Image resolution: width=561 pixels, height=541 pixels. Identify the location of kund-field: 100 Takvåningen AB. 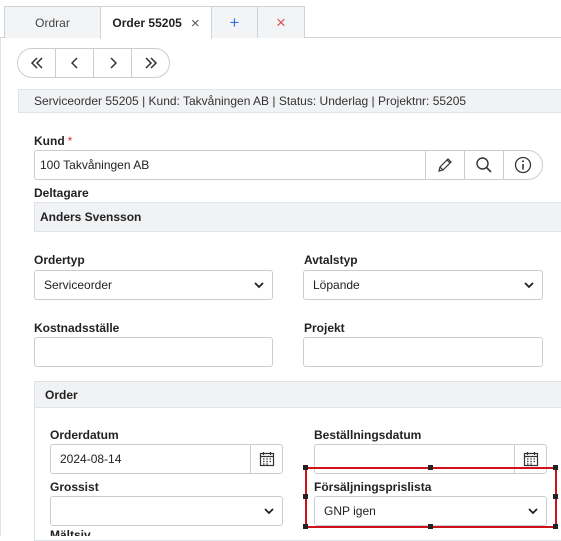
(288, 165).